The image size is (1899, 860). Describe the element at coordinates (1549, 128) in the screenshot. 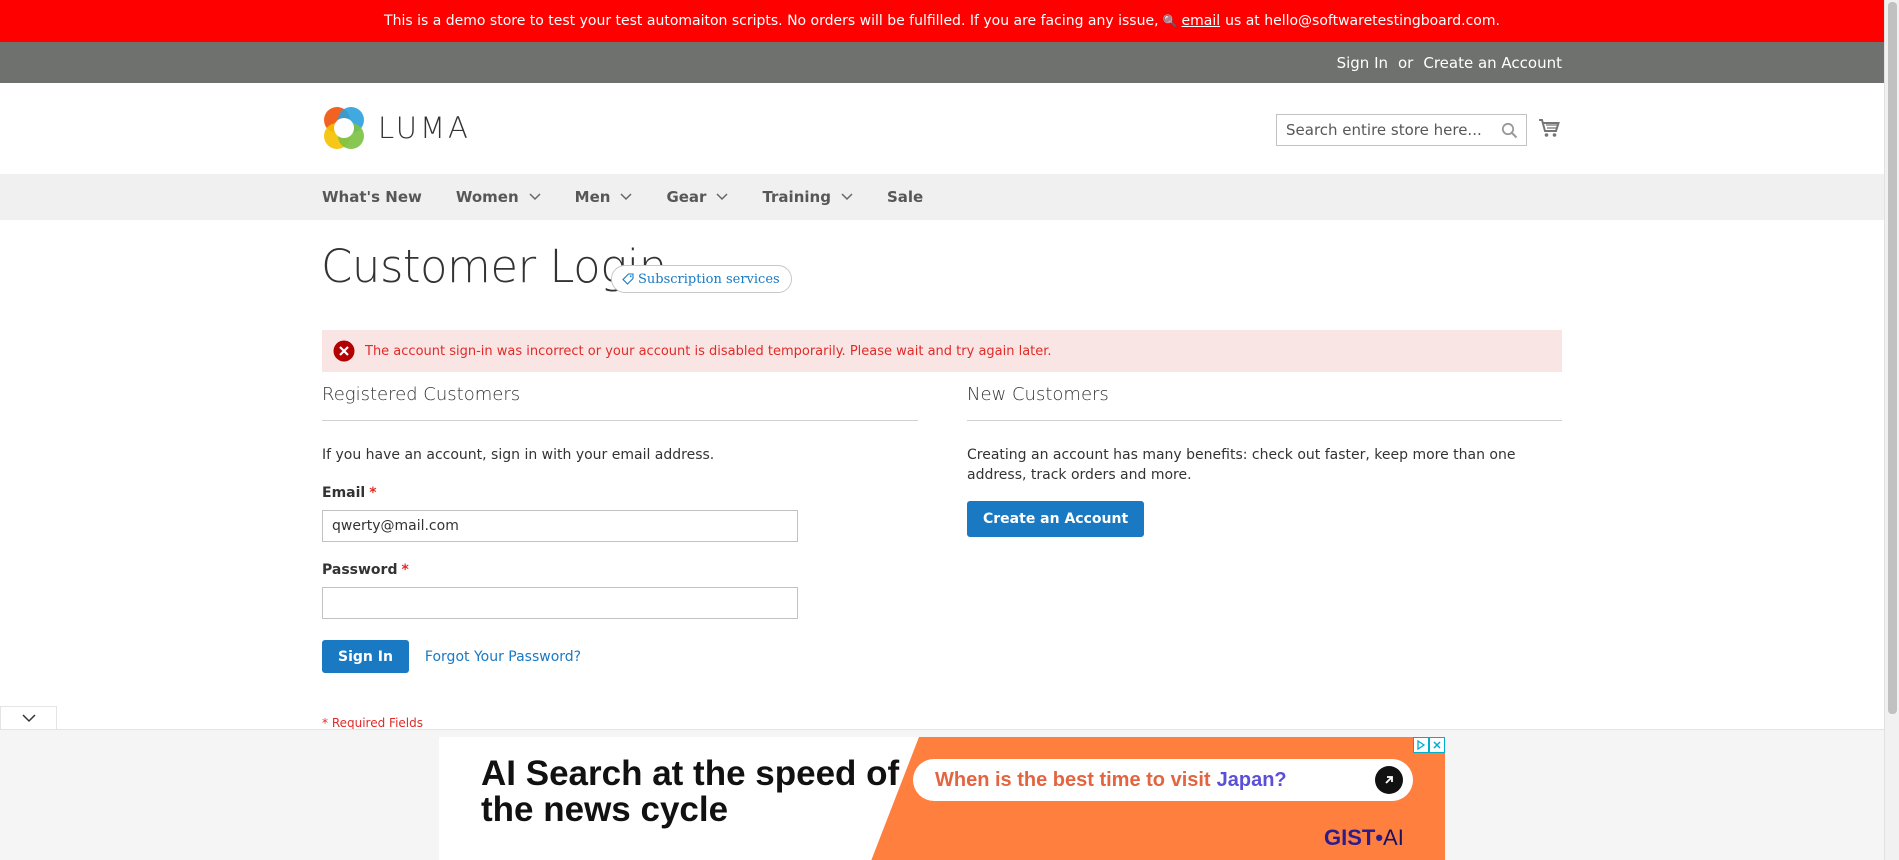

I see `cart-icon` at that location.